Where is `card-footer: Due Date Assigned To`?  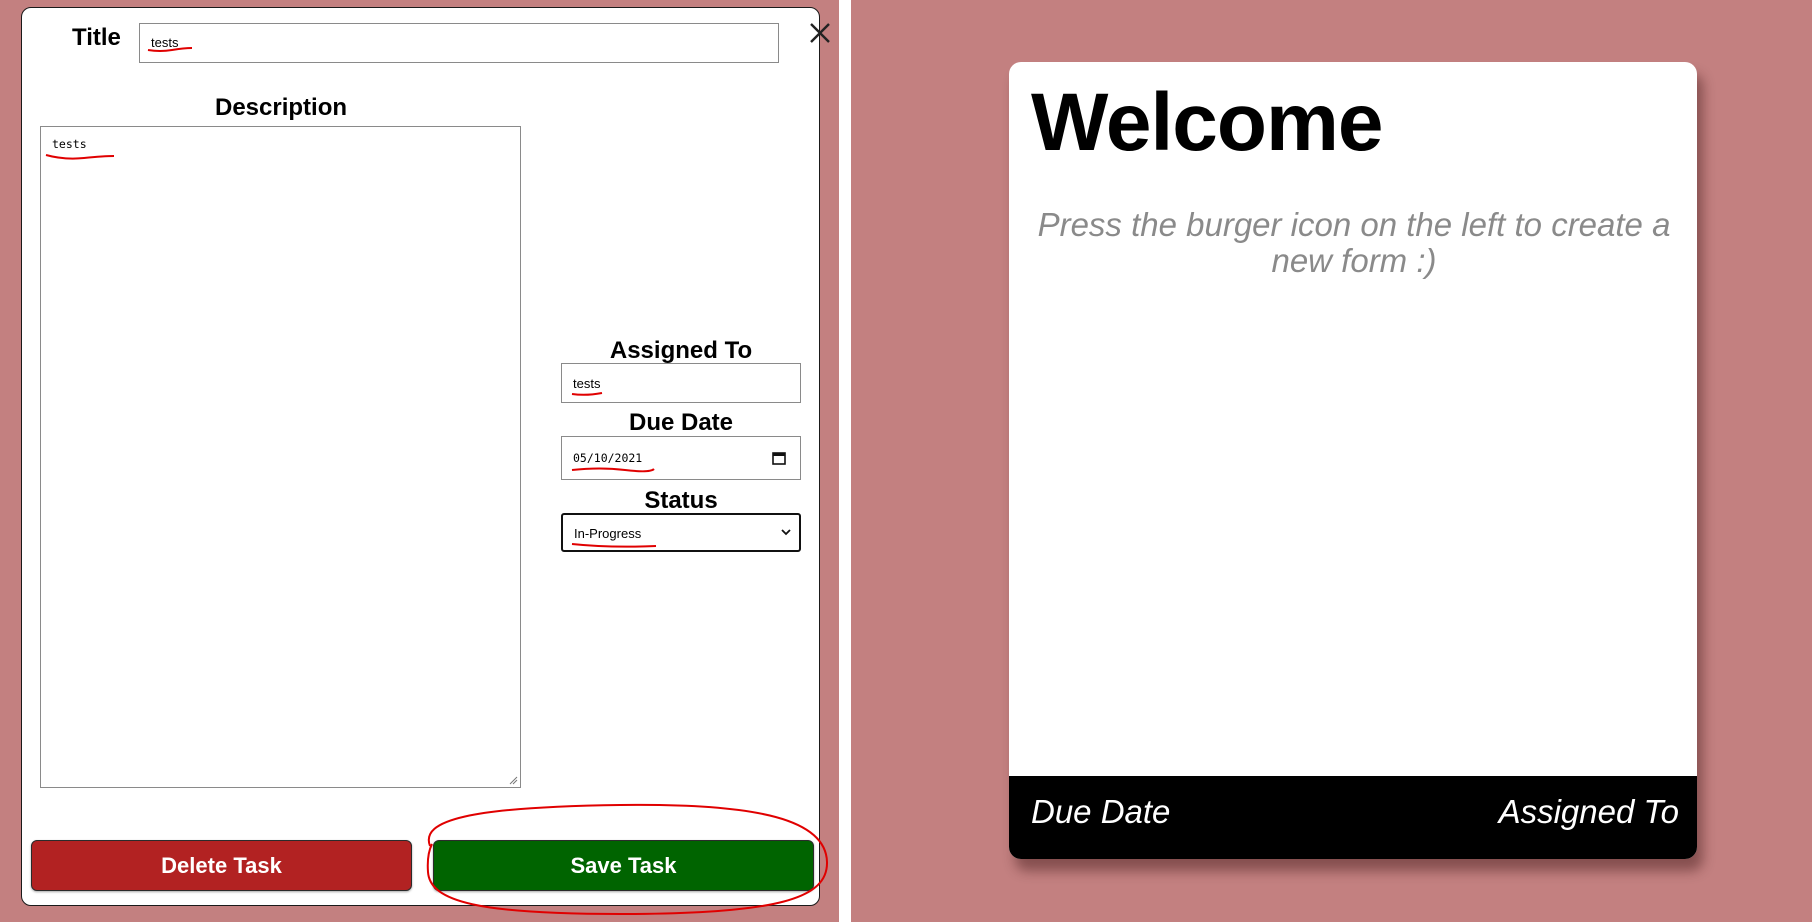 card-footer: Due Date Assigned To is located at coordinates (1353, 817).